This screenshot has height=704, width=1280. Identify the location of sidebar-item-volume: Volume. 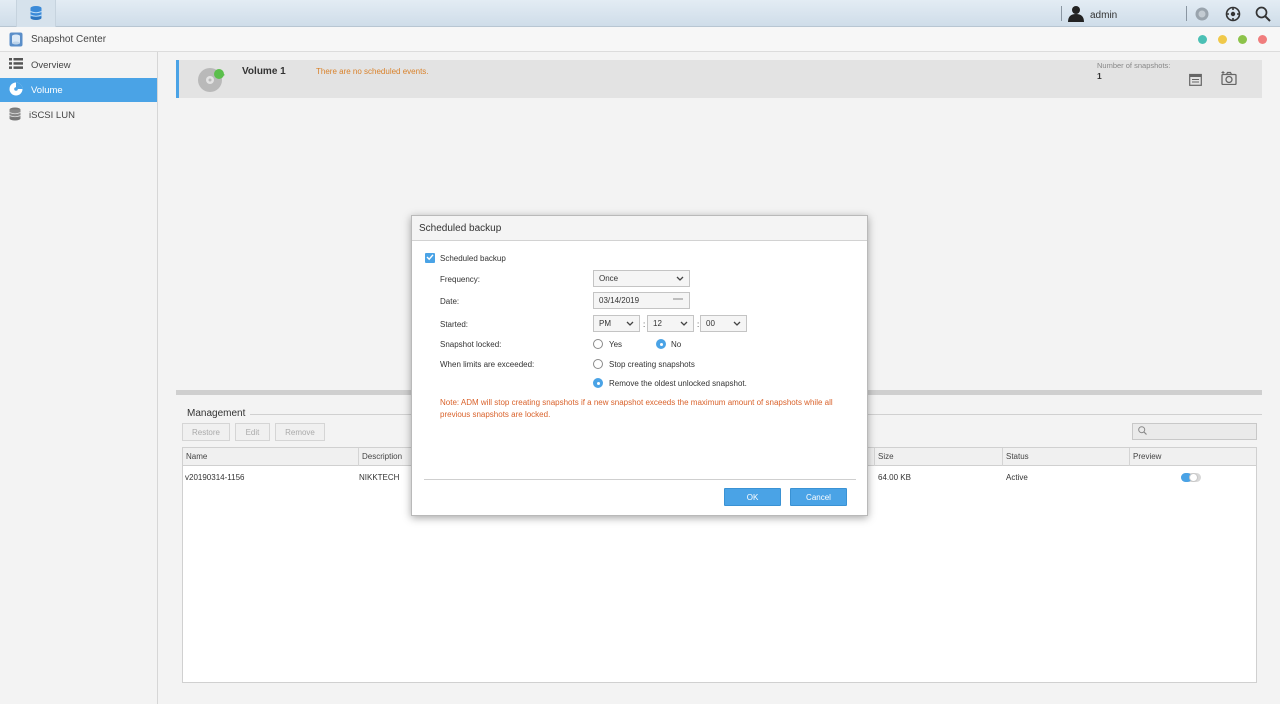
(78, 90).